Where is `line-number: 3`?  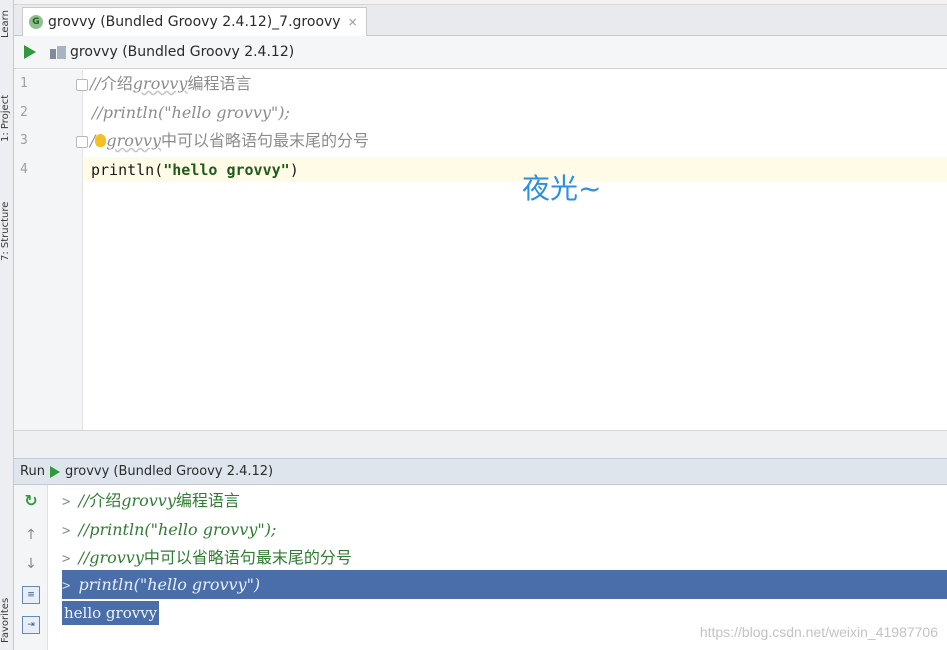 line-number: 3 is located at coordinates (24, 140).